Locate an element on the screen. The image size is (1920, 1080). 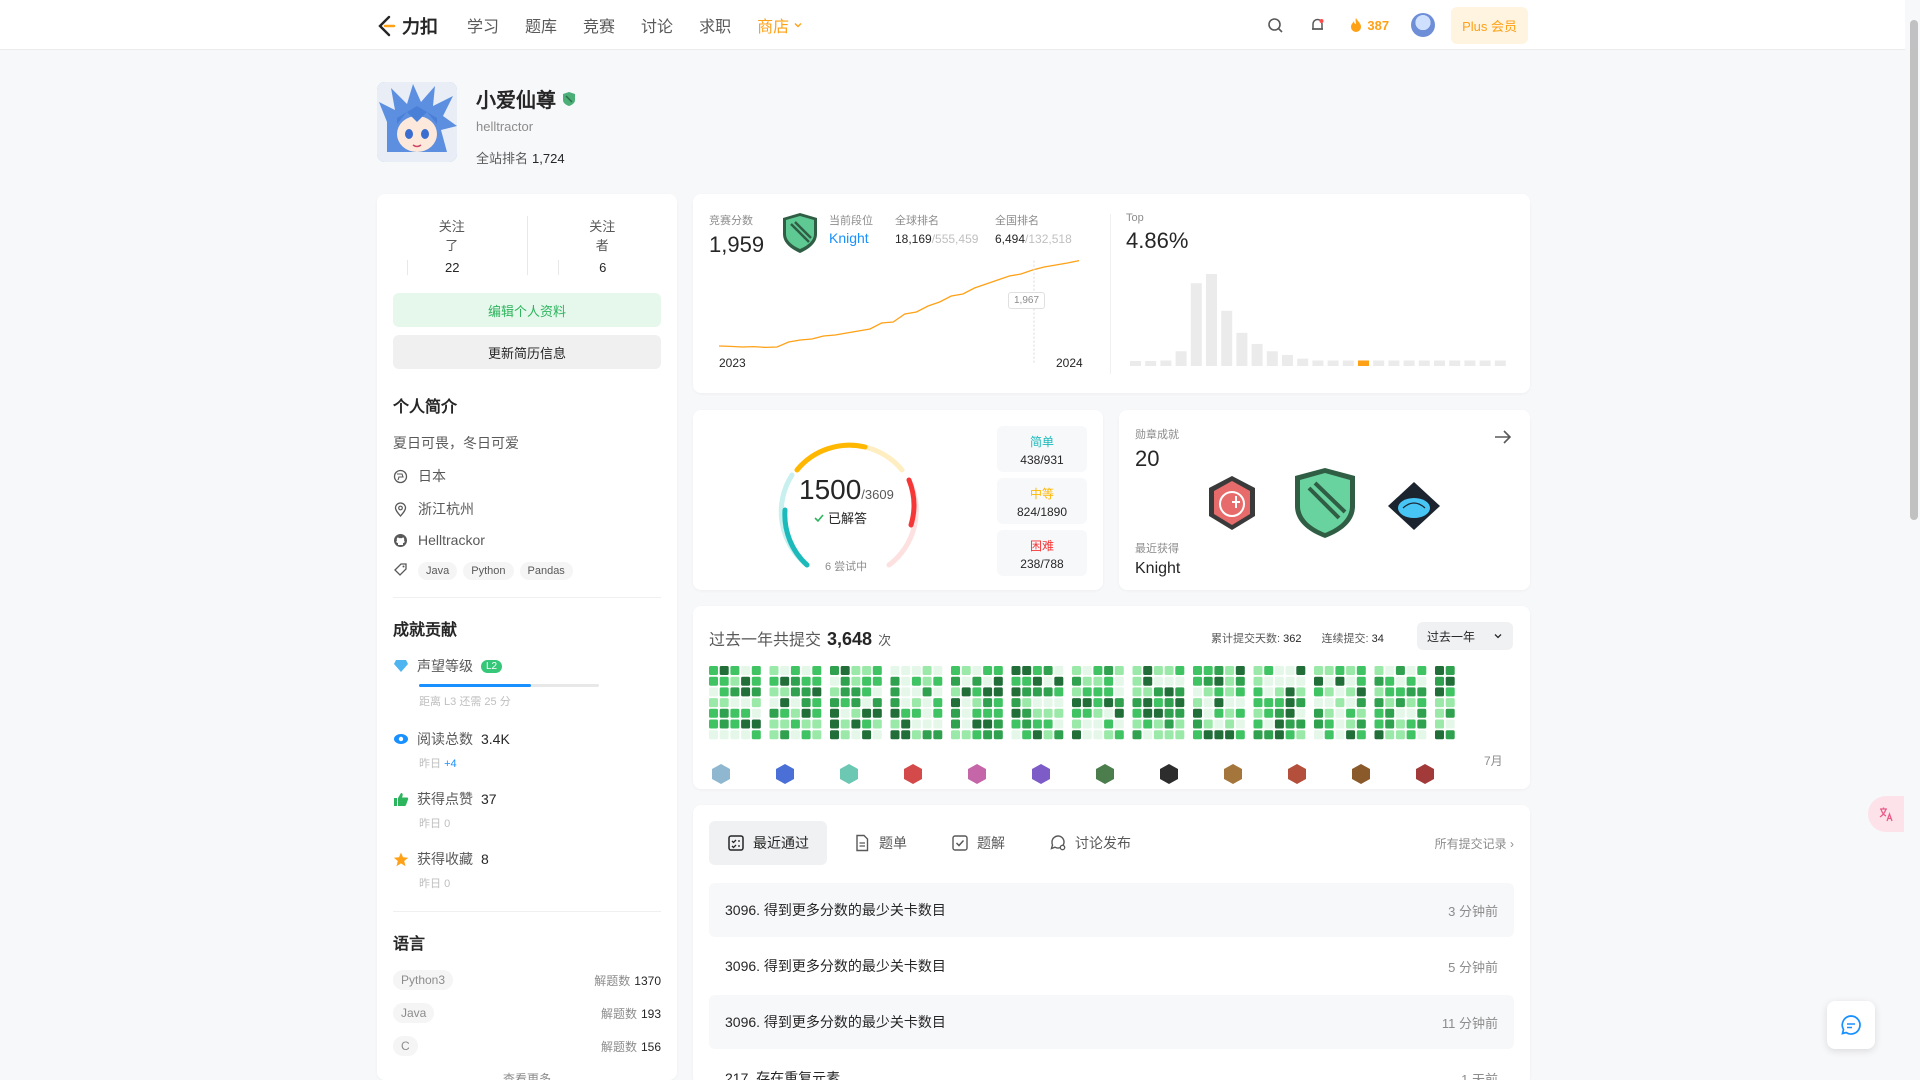
submission-title: 3096. 得到更多分数的最少关卡数目 is located at coordinates (835, 966).